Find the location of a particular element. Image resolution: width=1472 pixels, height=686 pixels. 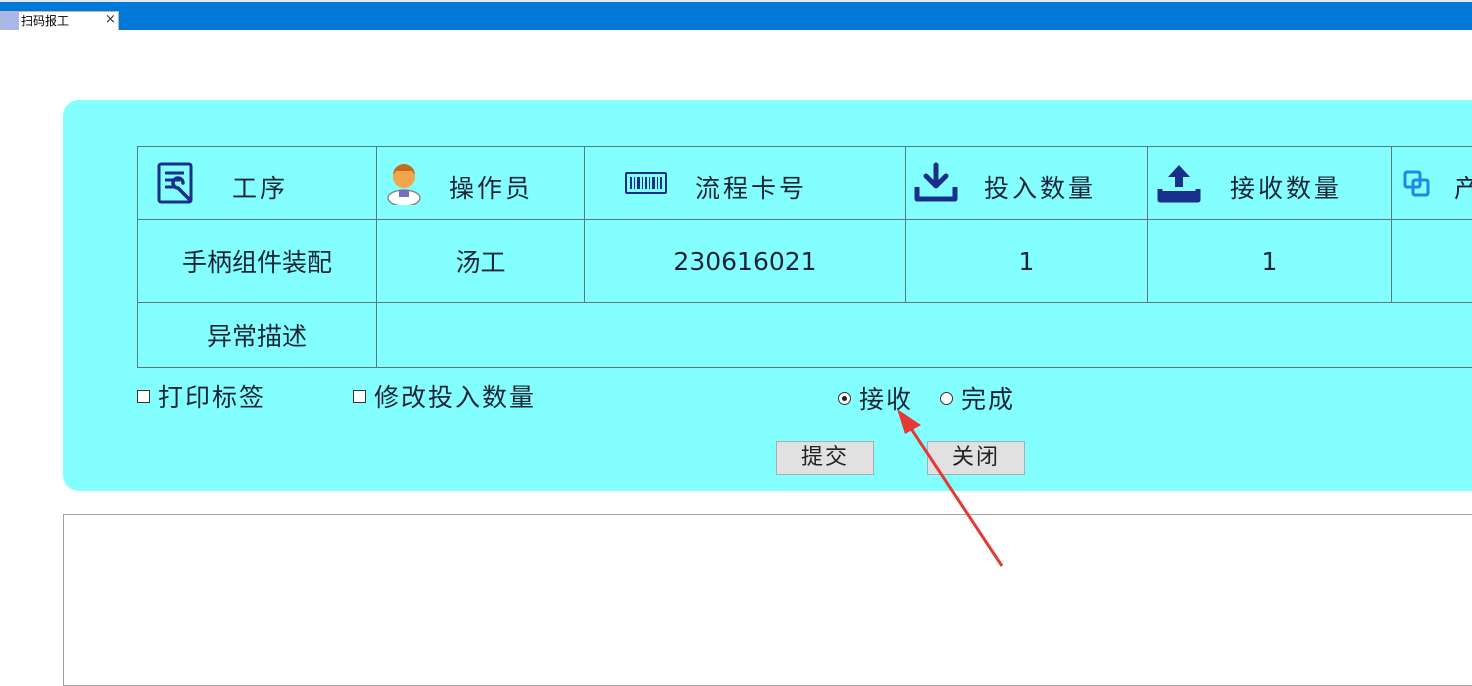

tab-app-icon is located at coordinates (10, 21).